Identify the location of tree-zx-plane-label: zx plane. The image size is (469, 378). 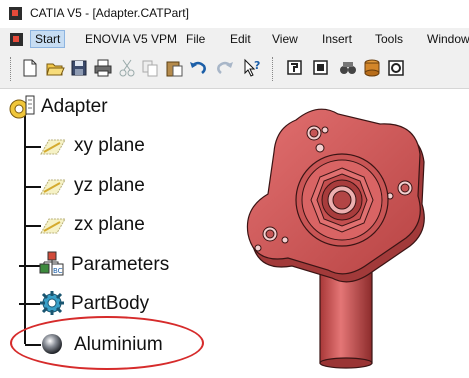
(109, 225).